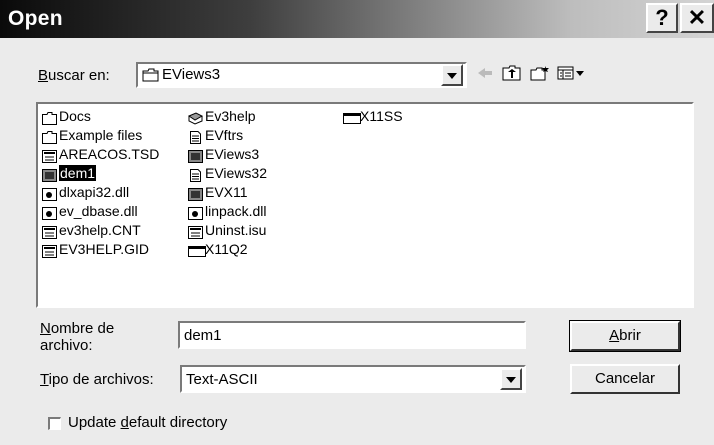  I want to click on list-item: EViews3, so click(223, 154).